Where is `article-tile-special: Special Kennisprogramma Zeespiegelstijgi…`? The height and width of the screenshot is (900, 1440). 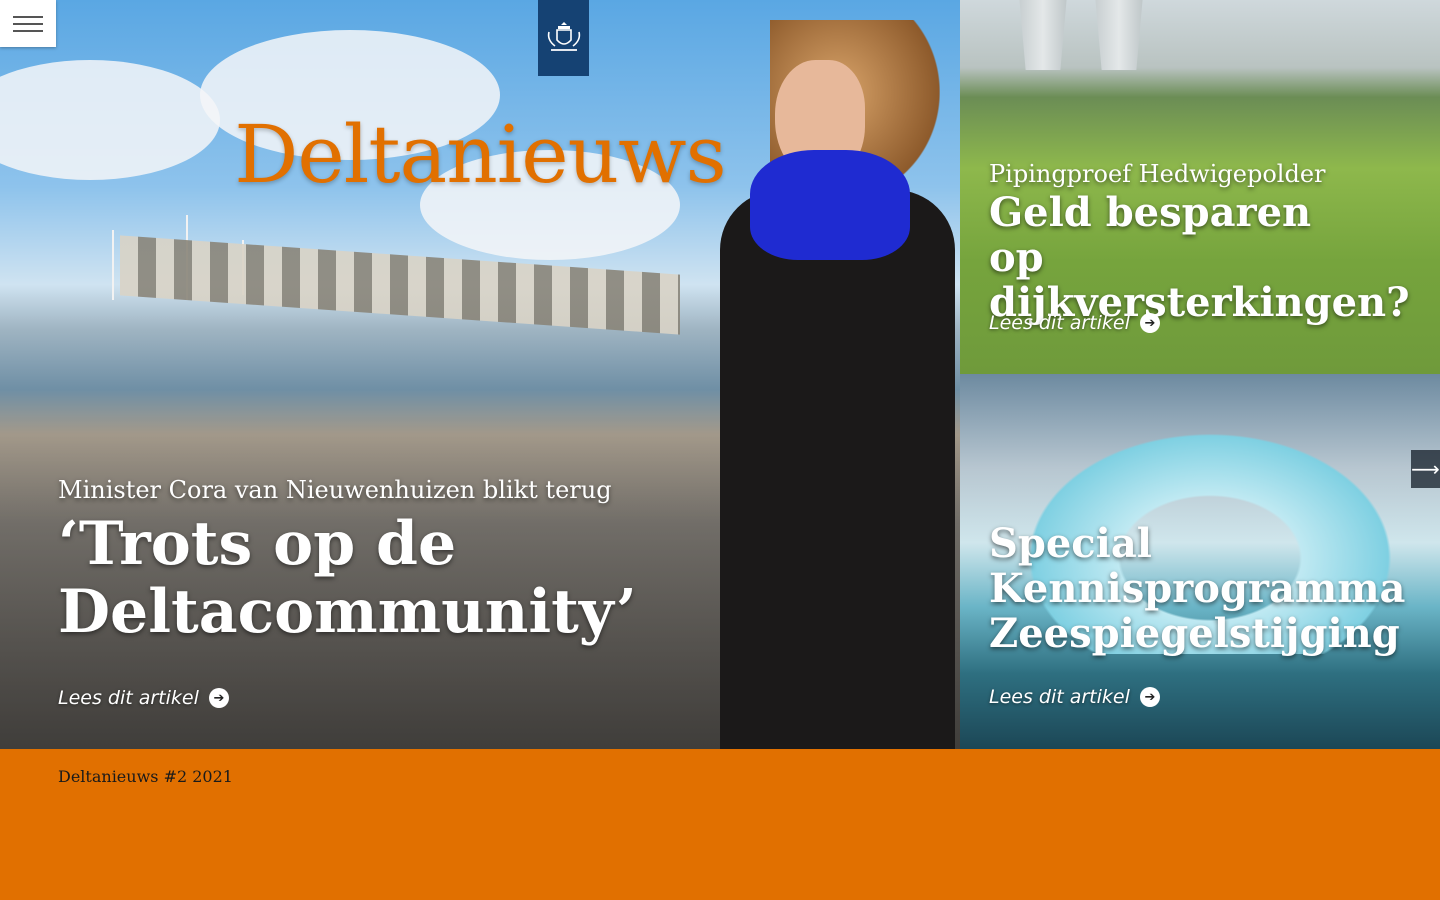 article-tile-special: Special Kennisprogramma Zeespiegelstijgi… is located at coordinates (1200, 561).